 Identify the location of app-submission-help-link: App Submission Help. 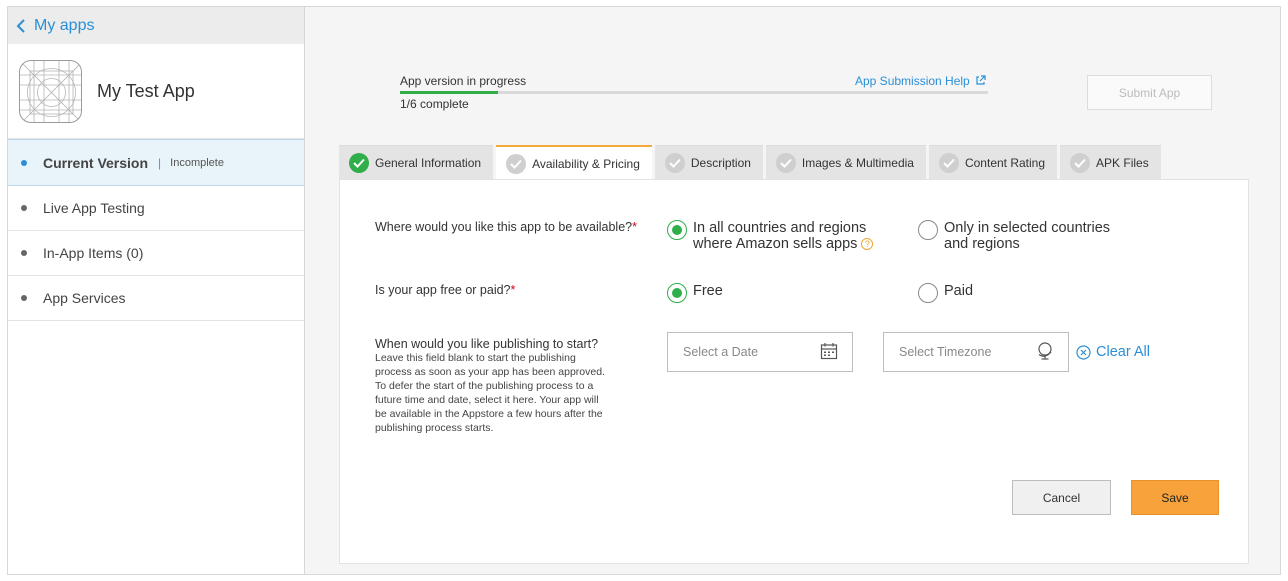
(920, 81).